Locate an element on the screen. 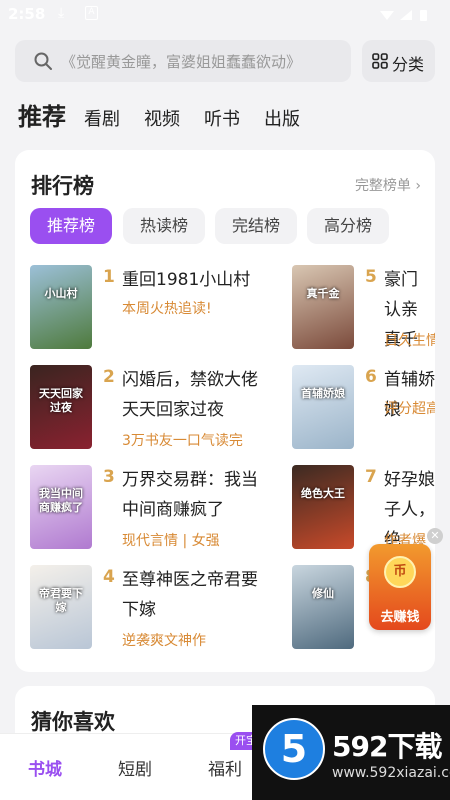  cover-title-art: 首辅娇娘 is located at coordinates (323, 393).